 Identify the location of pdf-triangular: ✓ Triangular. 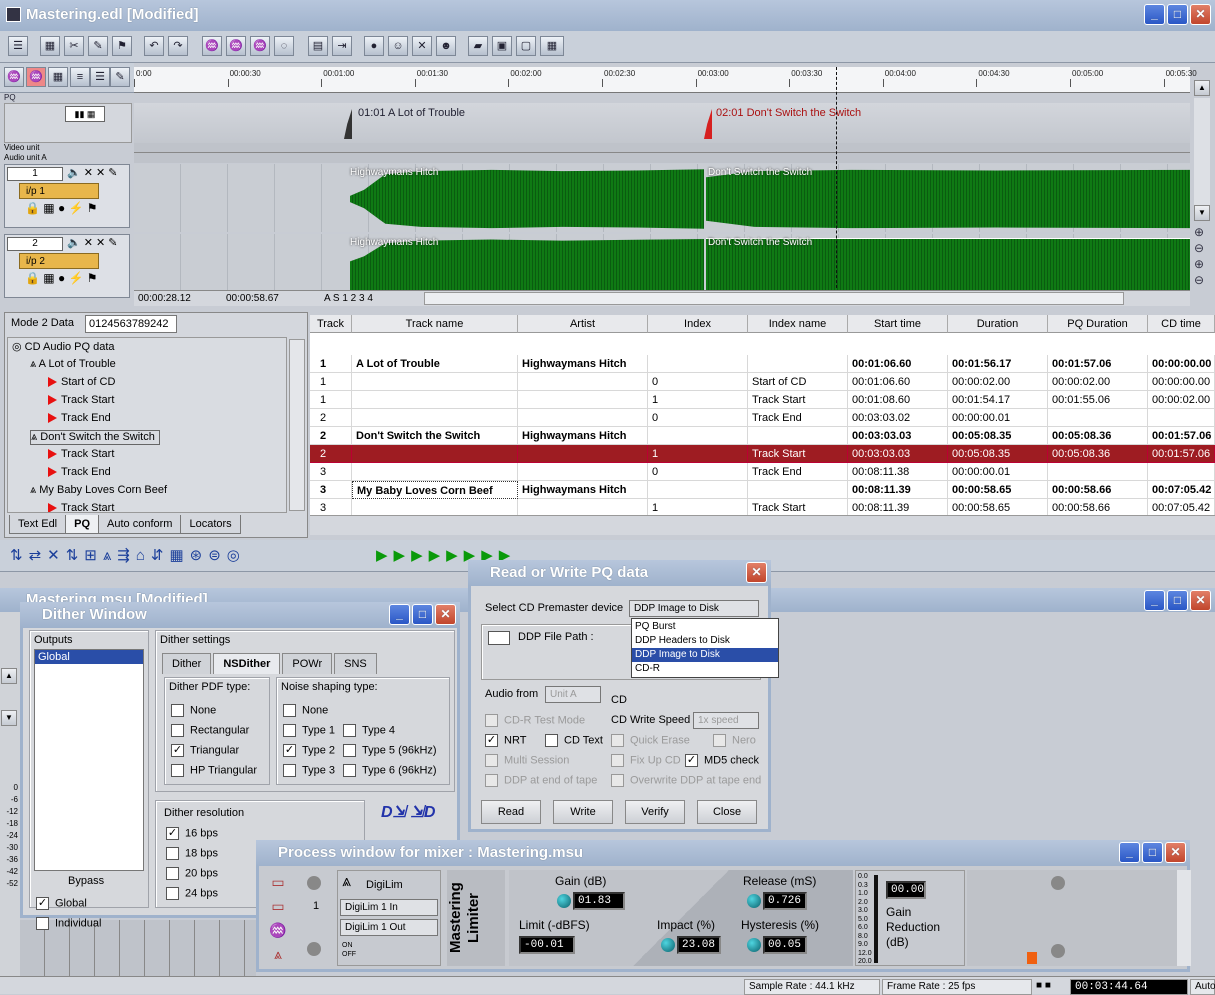
(205, 750).